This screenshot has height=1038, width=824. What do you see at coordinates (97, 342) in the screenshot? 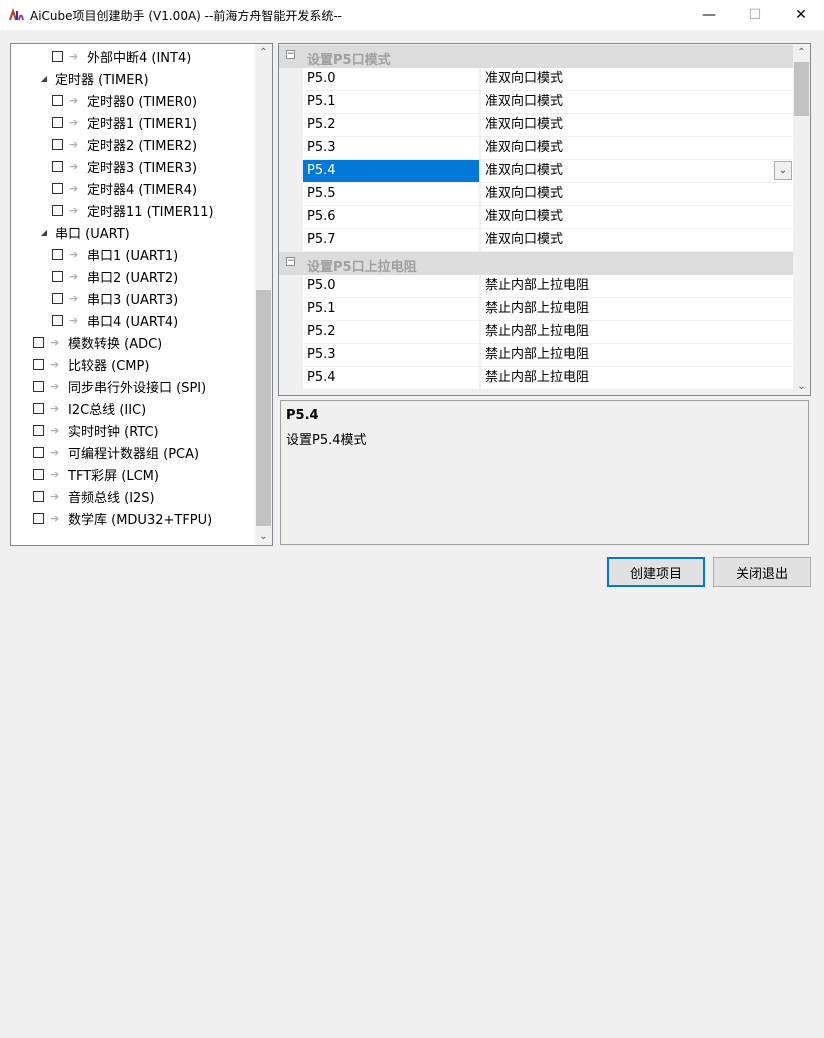
I see `tree-item: ➔ 模数转换 (ADC)` at bounding box center [97, 342].